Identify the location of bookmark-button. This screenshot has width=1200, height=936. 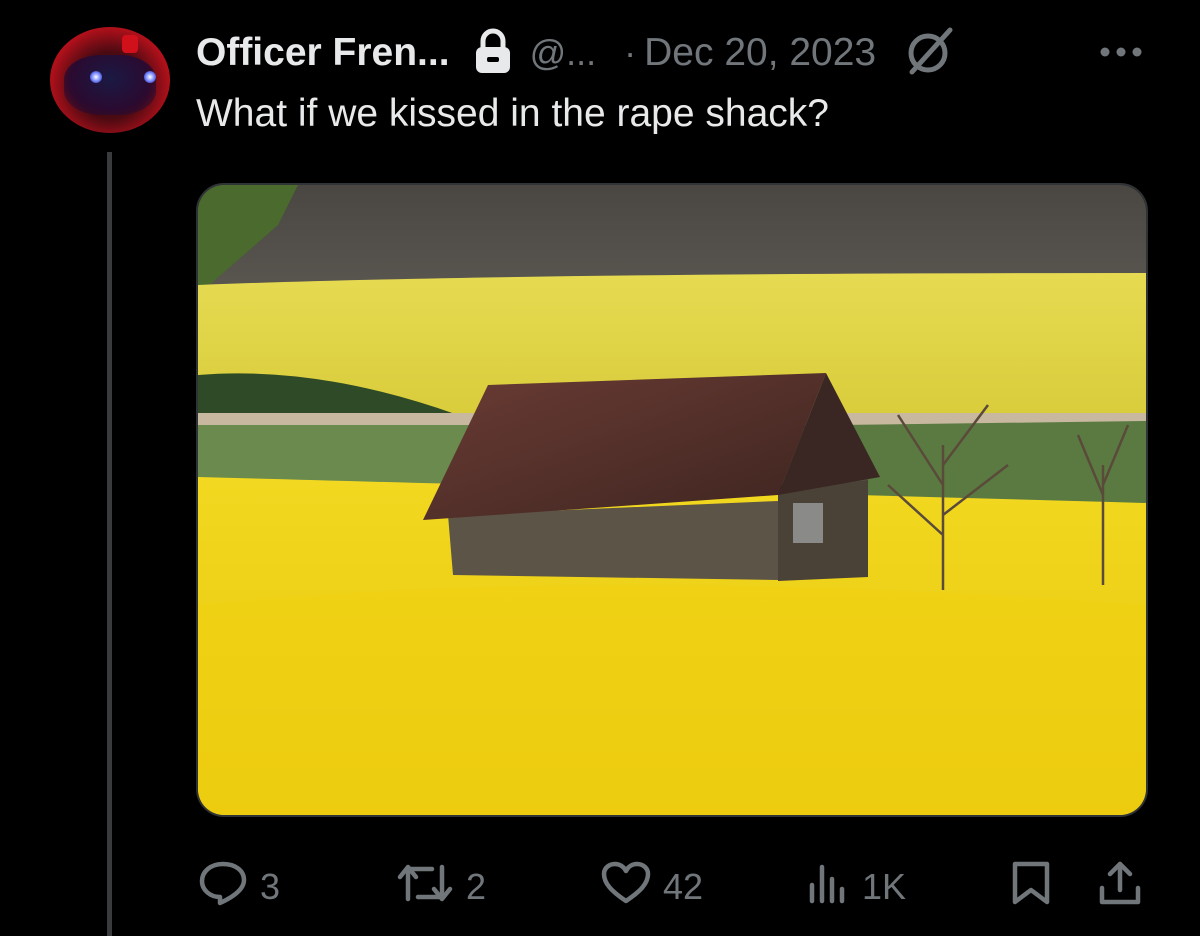
(1031, 886).